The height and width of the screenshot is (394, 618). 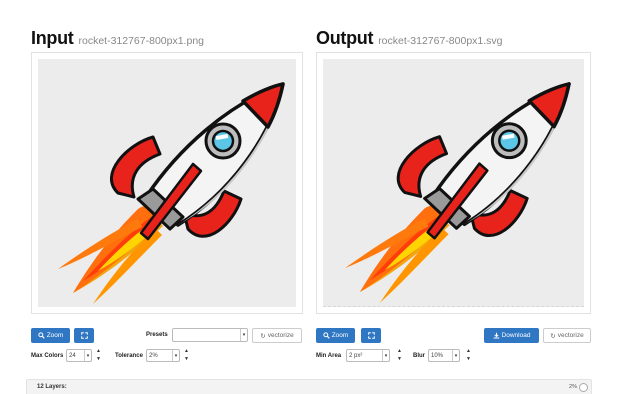 What do you see at coordinates (55, 335) in the screenshot?
I see `input-zoom-label: Zoom` at bounding box center [55, 335].